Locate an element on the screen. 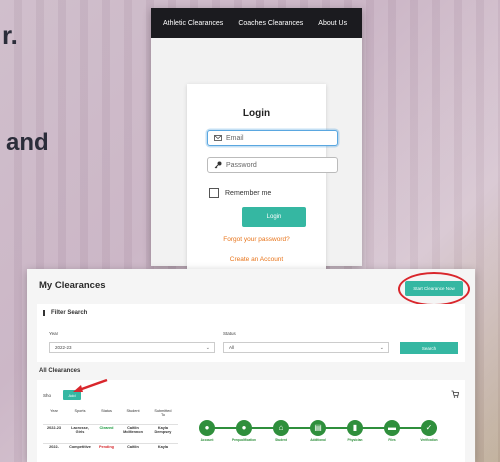 This screenshot has height=462, width=500. col-student: Student is located at coordinates (133, 411).